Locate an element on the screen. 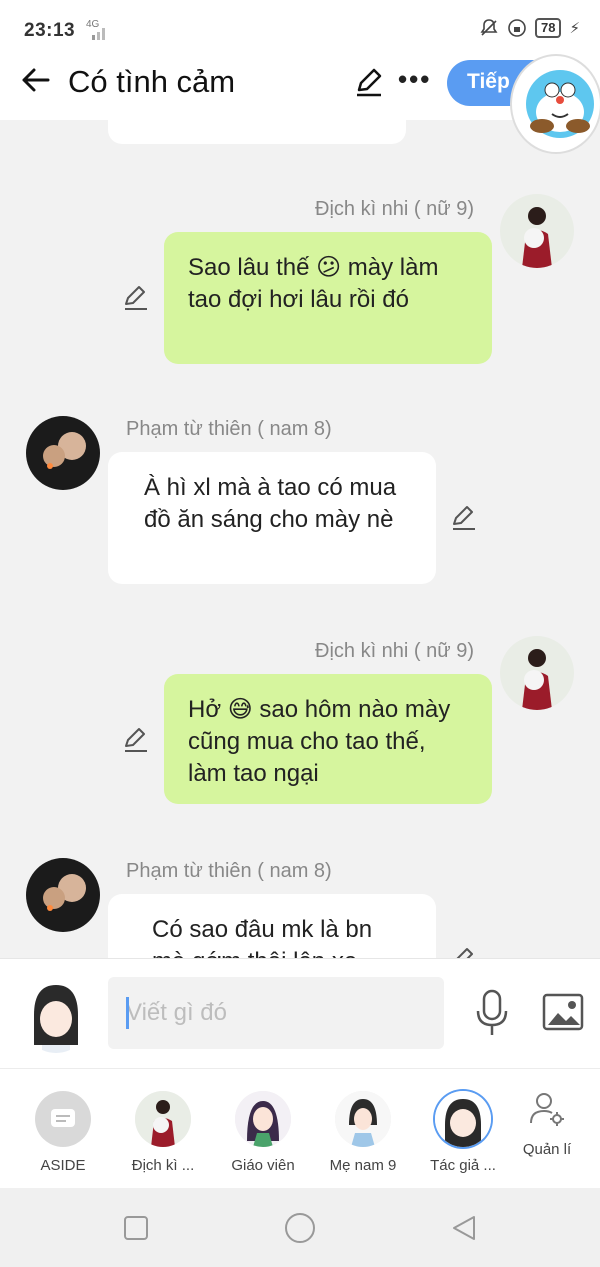 This screenshot has height=1267, width=600. character-label: Giáo viên is located at coordinates (263, 1165).